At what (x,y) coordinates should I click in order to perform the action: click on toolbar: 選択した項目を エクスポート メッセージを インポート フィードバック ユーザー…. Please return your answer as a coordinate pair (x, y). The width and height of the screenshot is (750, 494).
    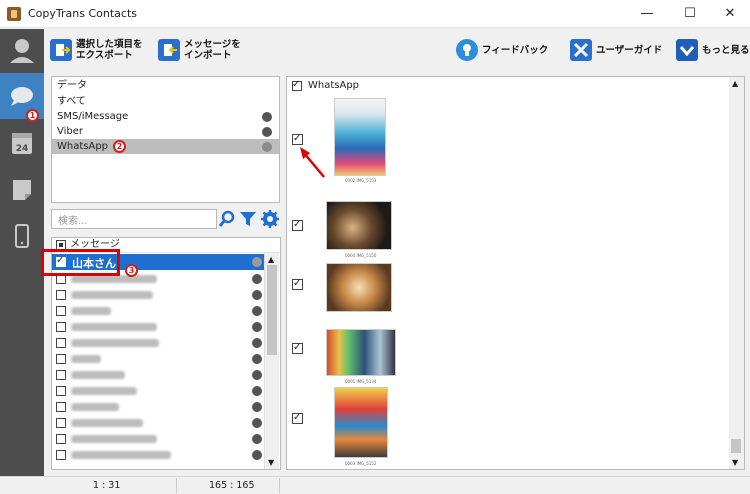
    Looking at the image, I should click on (397, 50).